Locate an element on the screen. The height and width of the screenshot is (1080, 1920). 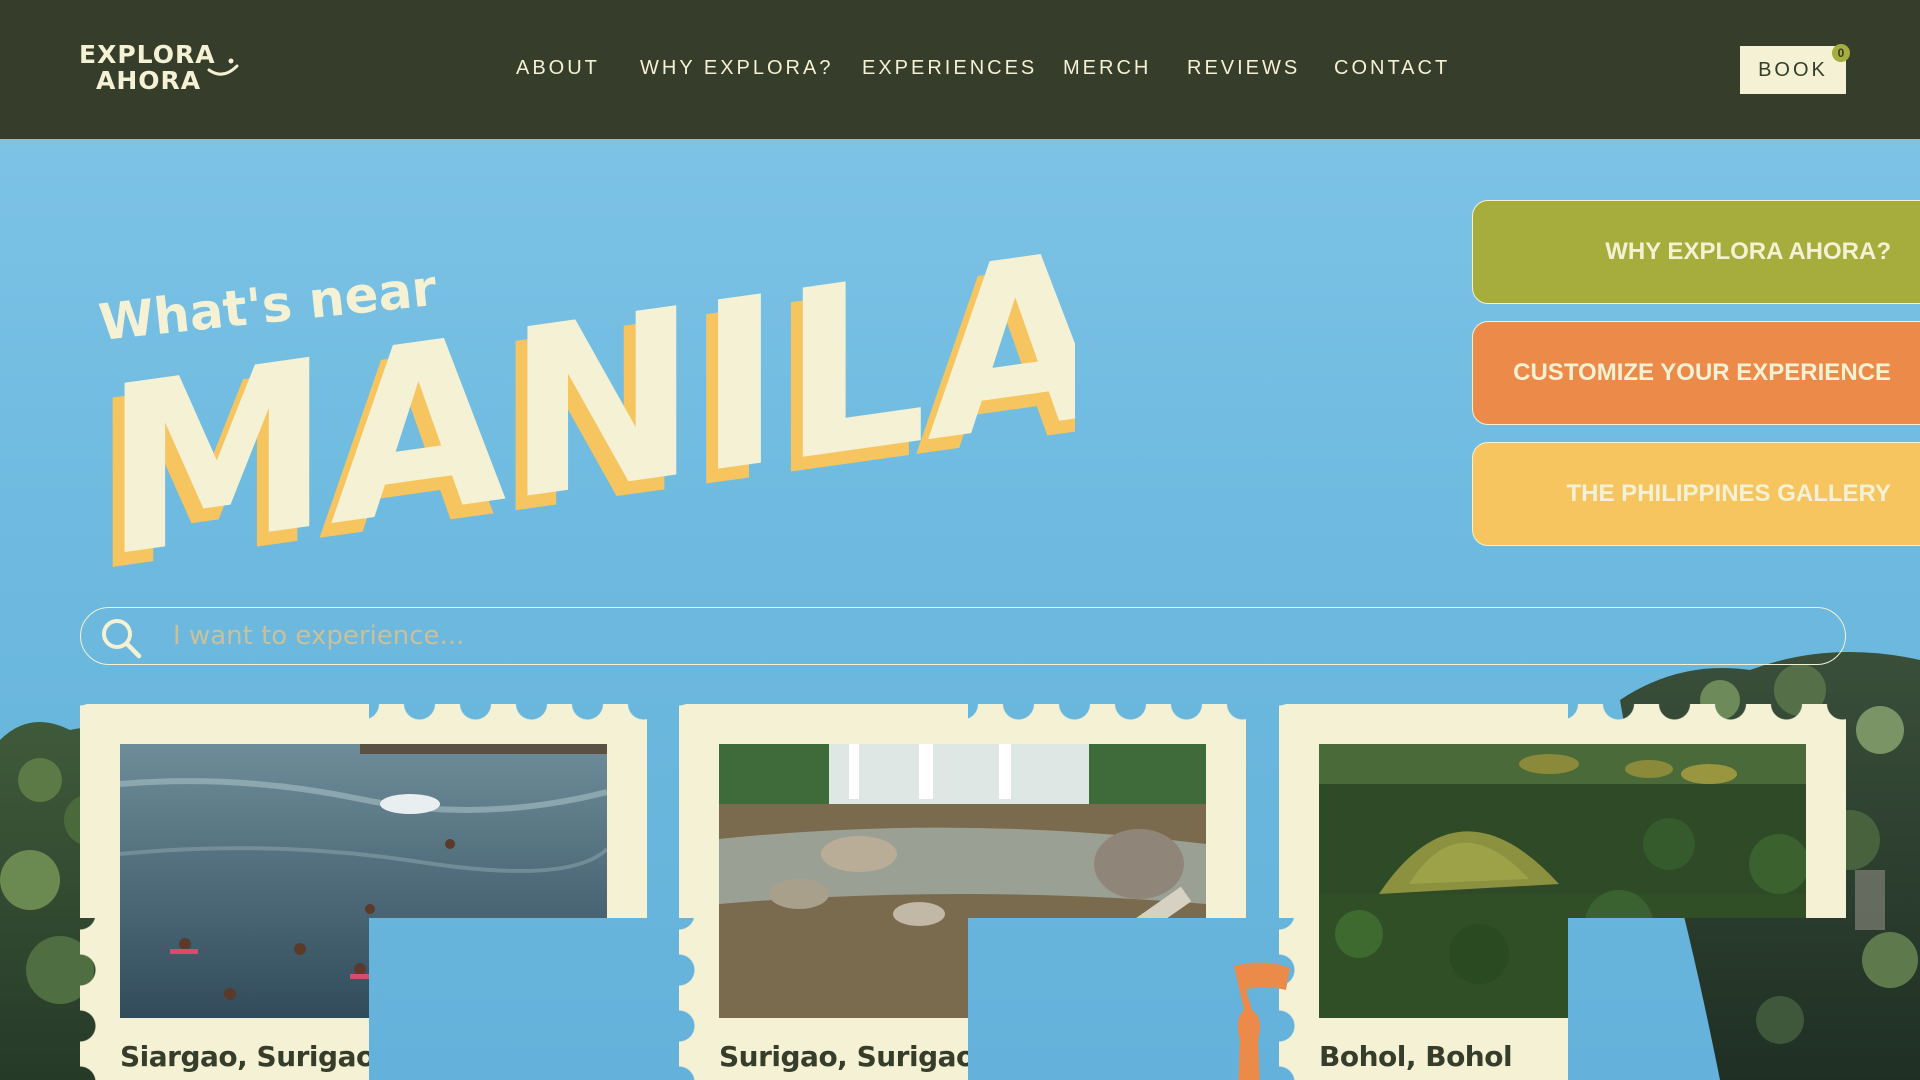
destination-name: Surigao, Surigao is located at coordinates (847, 1056).